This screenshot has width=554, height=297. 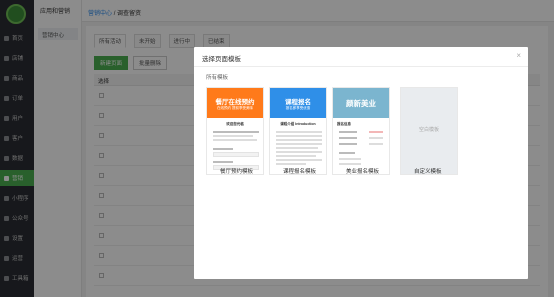 I want to click on template-card-restaurant: 餐厅在线预约 在线预约 提前享受美味 欢迎您光临, so click(x=235, y=131).